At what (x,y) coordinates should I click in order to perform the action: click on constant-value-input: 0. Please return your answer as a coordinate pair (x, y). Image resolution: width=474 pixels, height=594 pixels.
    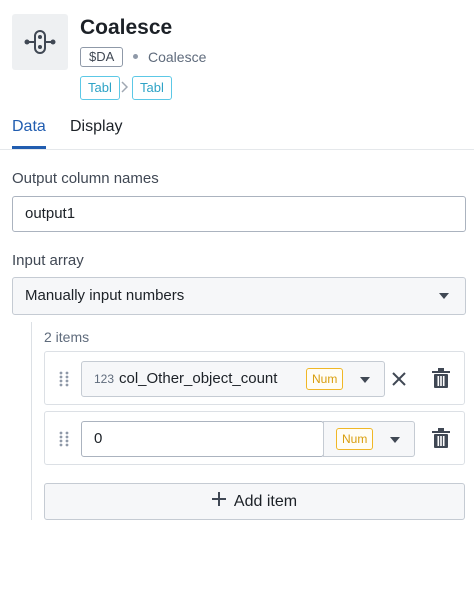
    Looking at the image, I should click on (202, 439).